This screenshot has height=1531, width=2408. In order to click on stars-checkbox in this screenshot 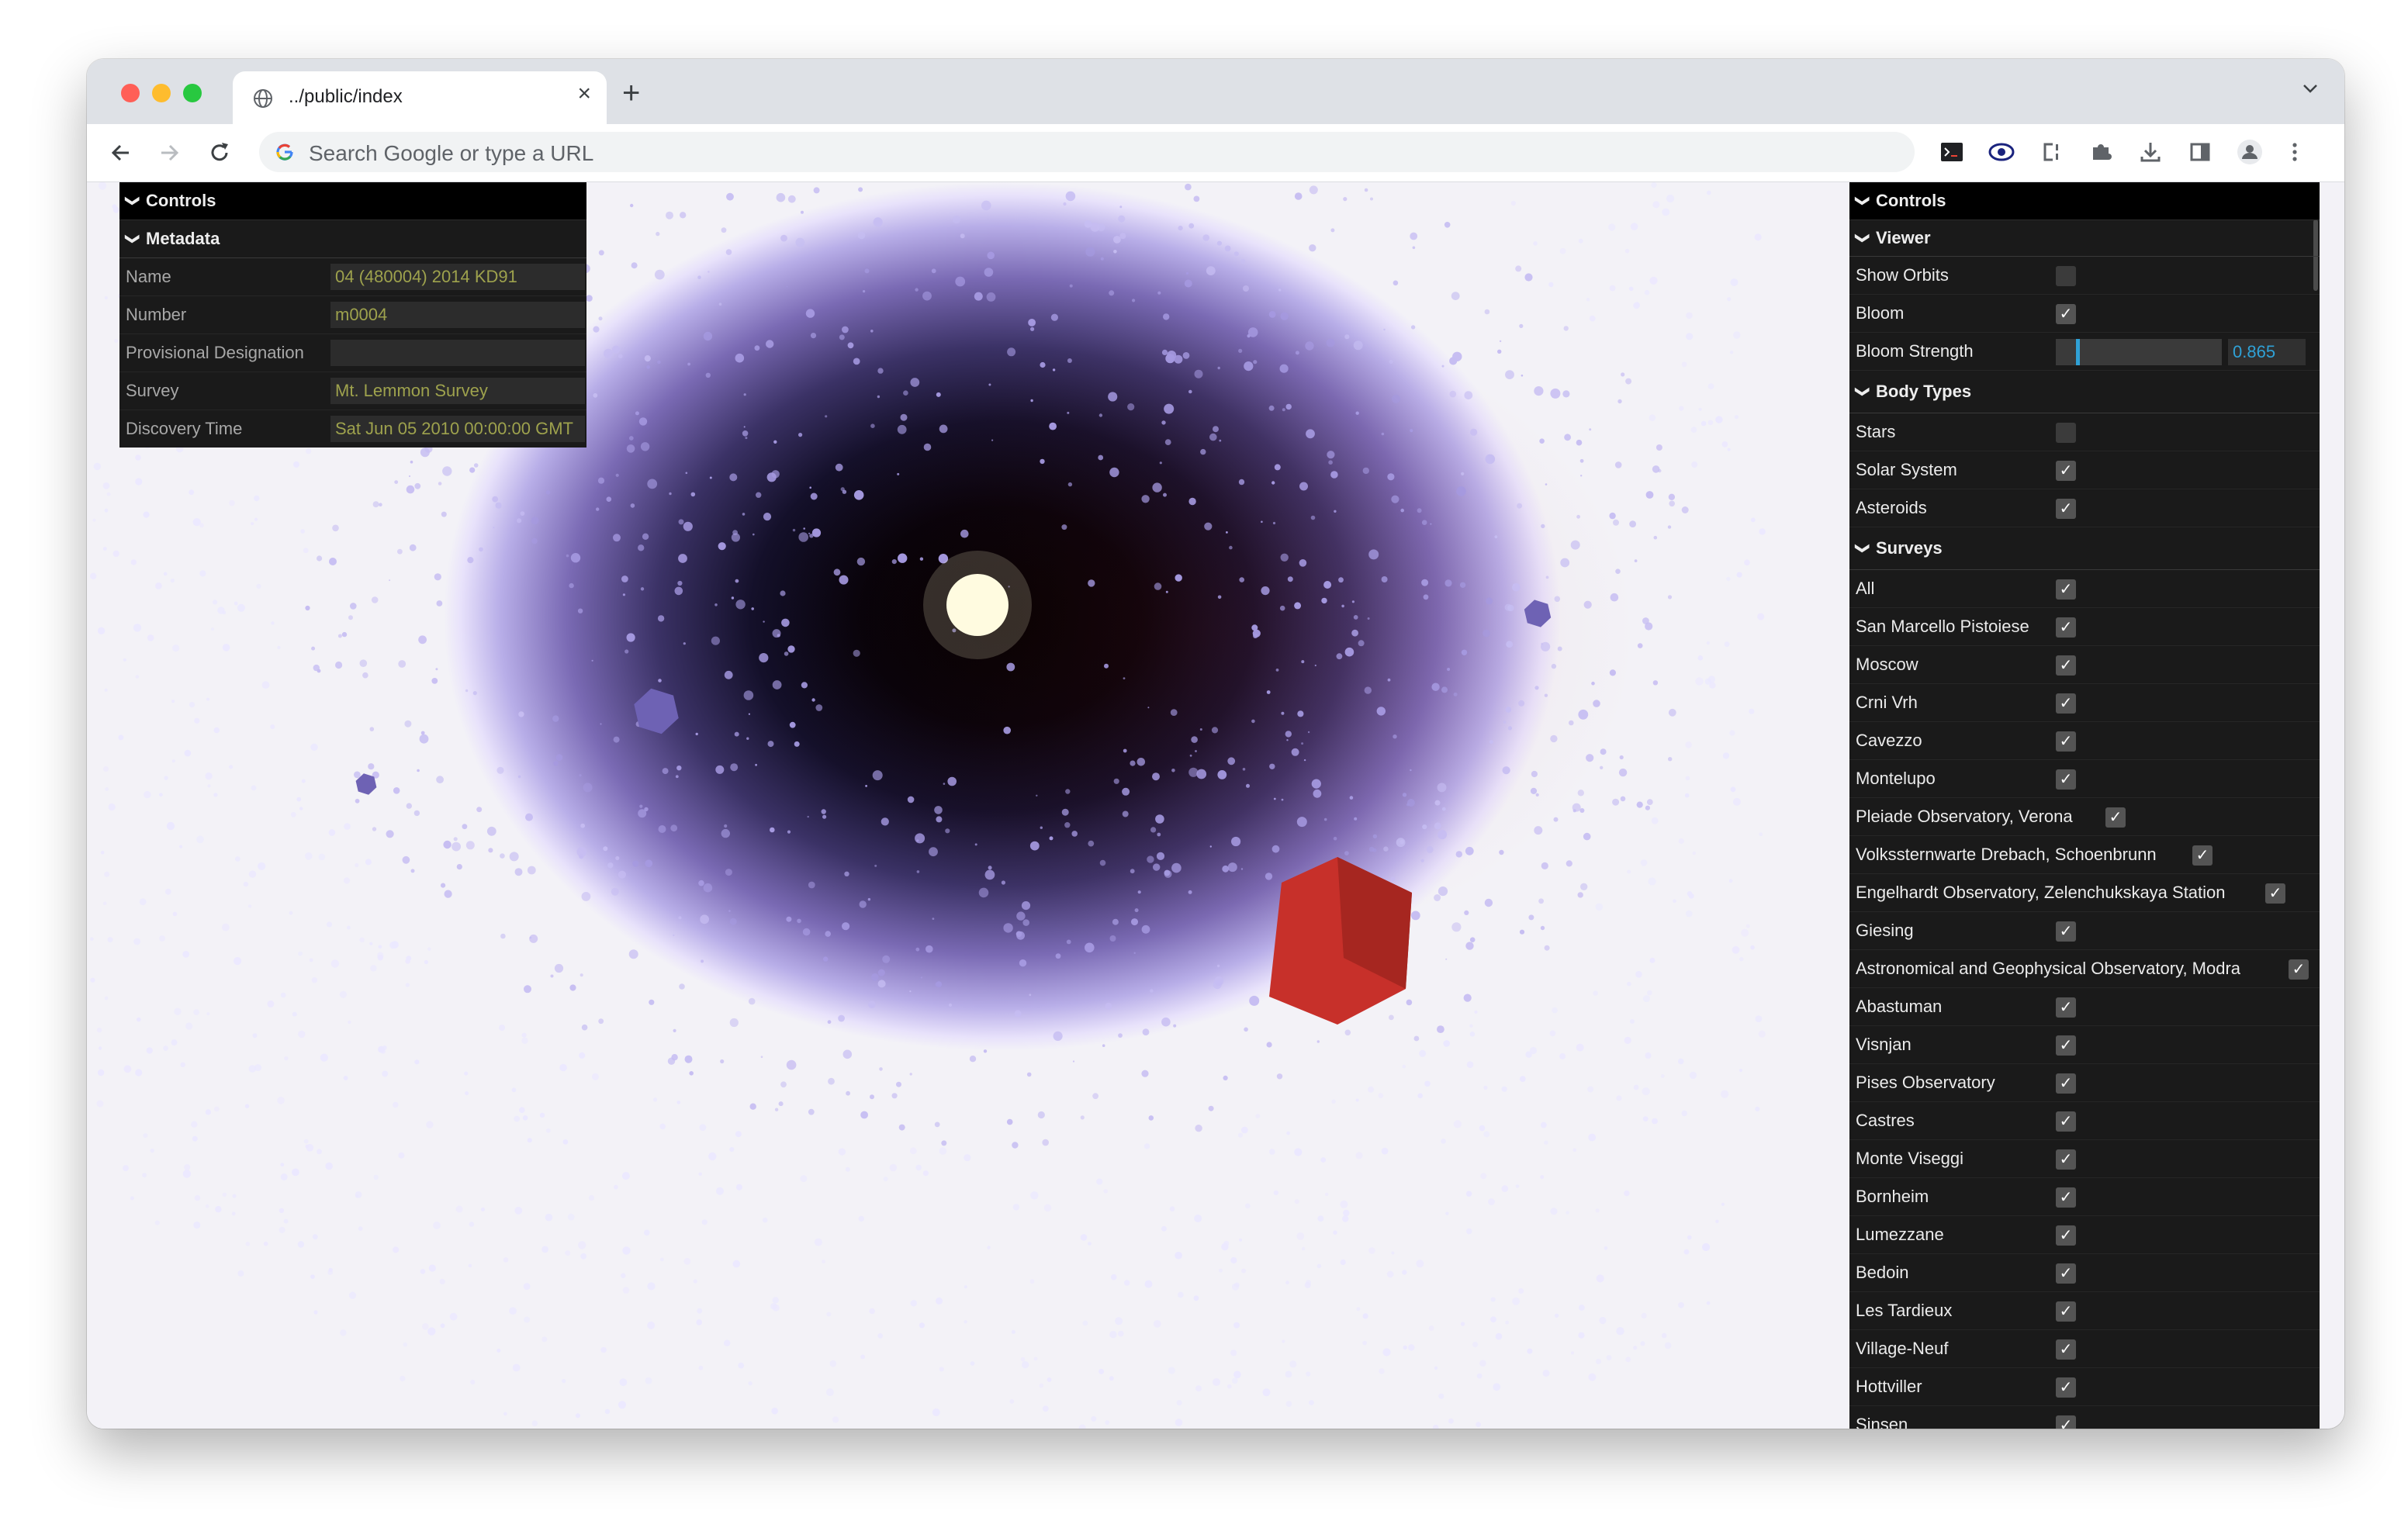, I will do `click(2066, 433)`.